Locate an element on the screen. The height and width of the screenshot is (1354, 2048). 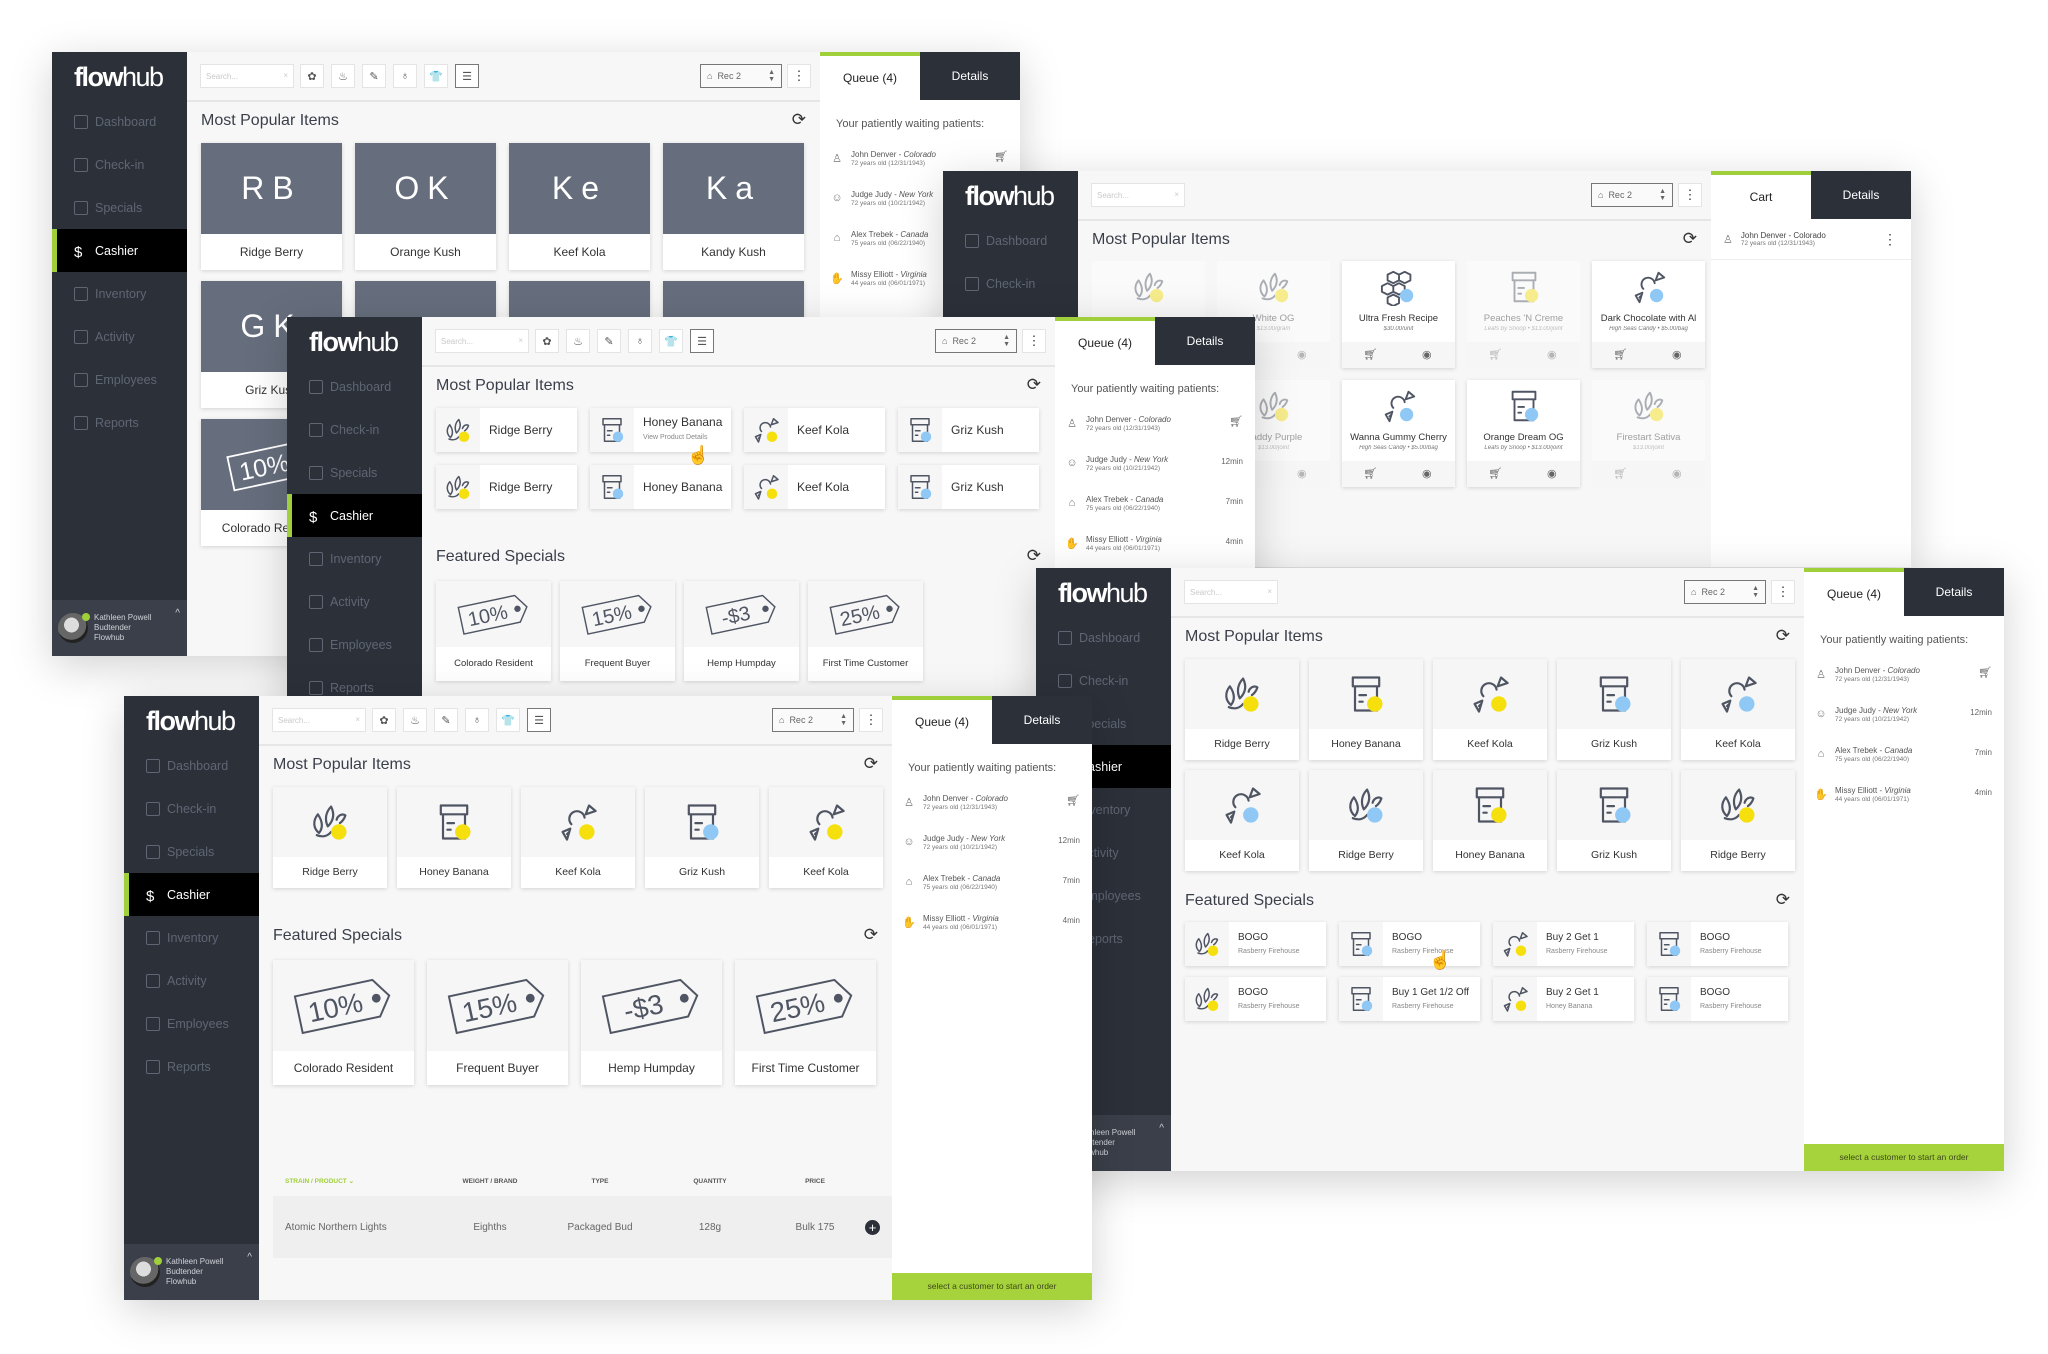
add-item-button: + is located at coordinates (872, 1227).